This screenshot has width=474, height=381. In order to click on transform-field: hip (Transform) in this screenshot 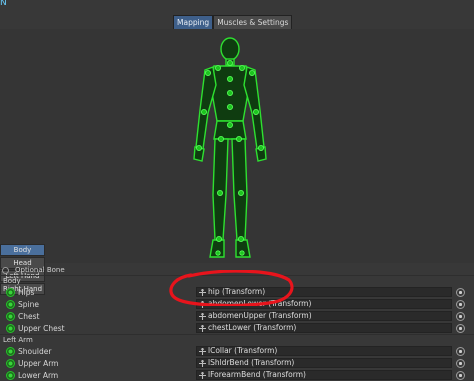, I will do `click(324, 292)`.